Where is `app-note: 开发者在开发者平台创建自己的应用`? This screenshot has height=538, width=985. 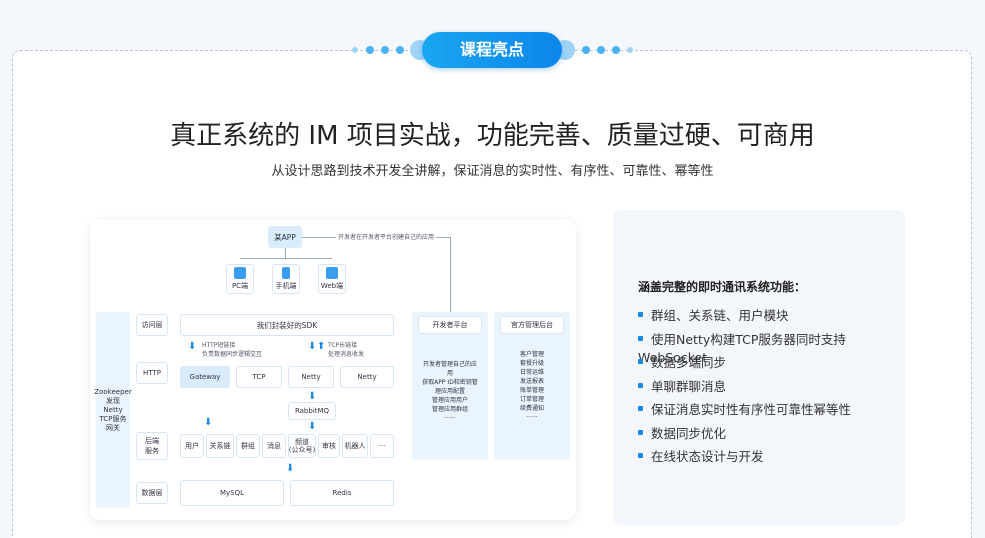
app-note: 开发者在开发者平台创建自己的应用 is located at coordinates (386, 236).